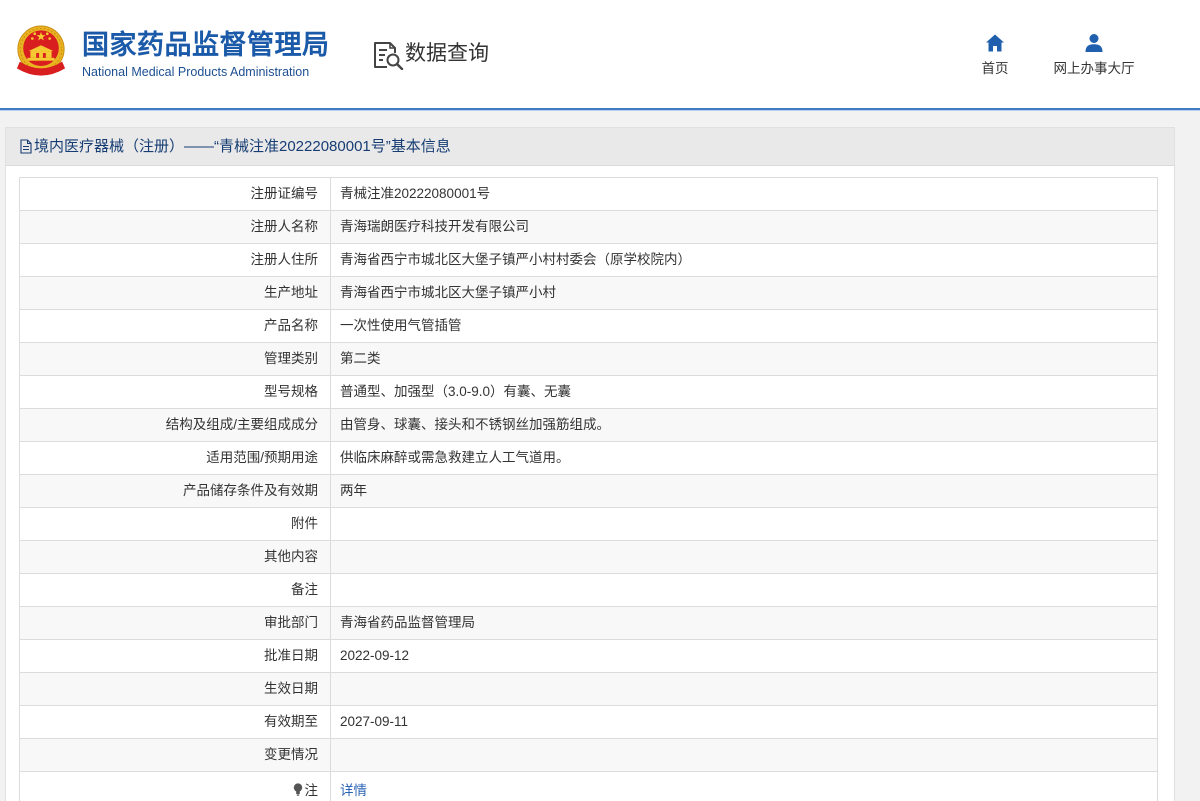 The width and height of the screenshot is (1200, 801). I want to click on field-value: 一次性使用气管插管, so click(401, 325).